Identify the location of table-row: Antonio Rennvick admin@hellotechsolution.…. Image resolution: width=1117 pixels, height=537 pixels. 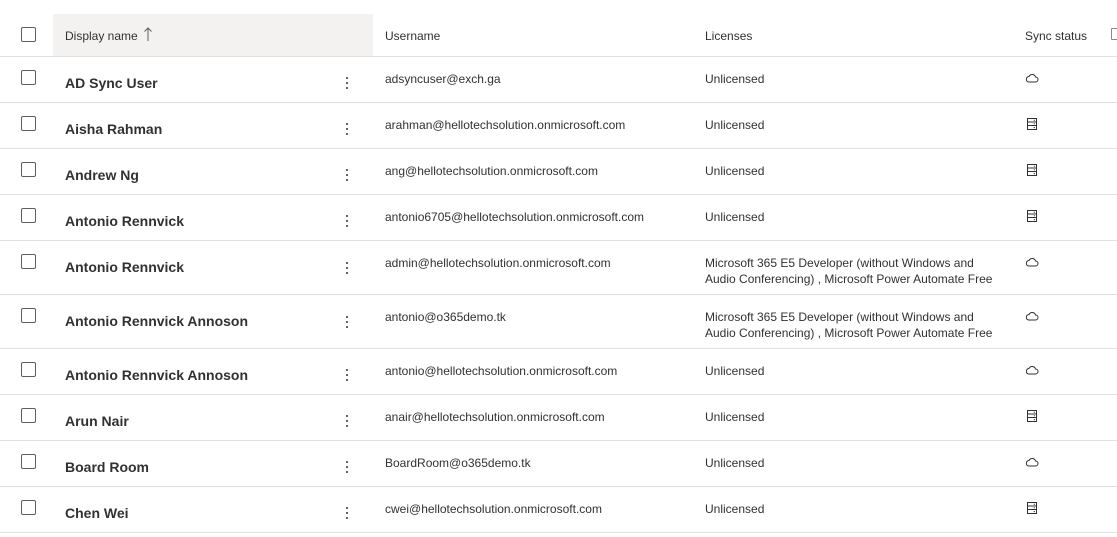
(558, 268).